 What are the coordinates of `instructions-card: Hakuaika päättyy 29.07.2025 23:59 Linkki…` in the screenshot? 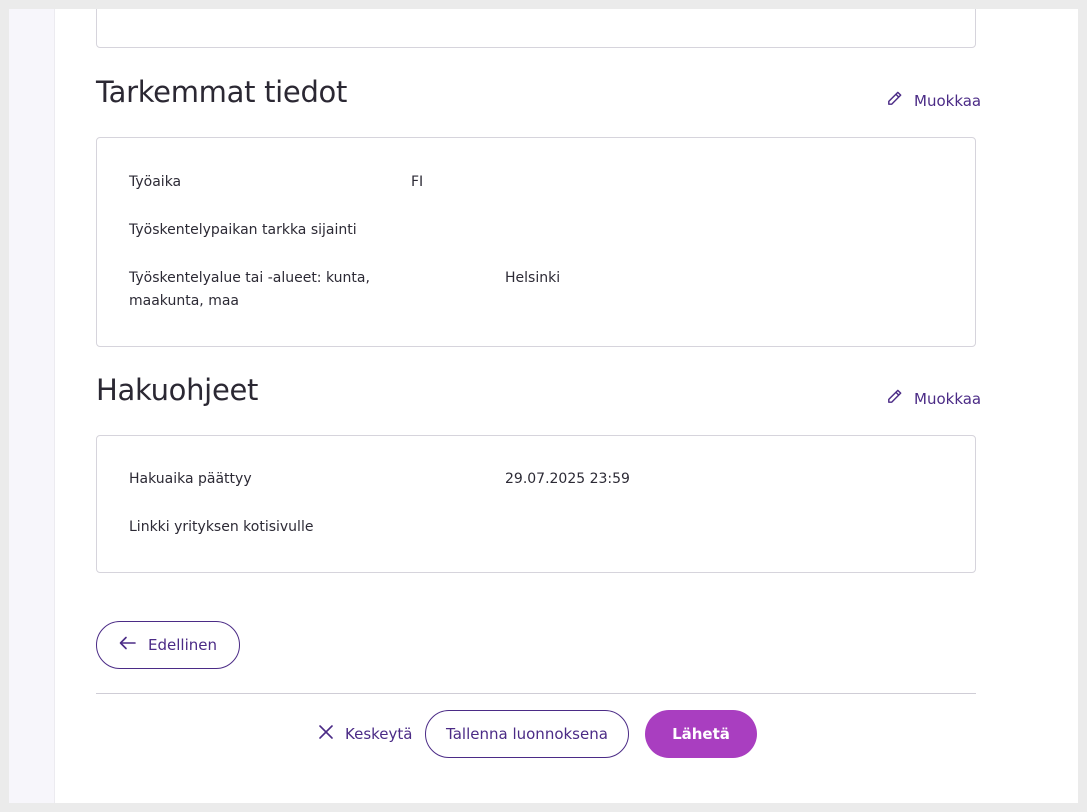 It's located at (536, 504).